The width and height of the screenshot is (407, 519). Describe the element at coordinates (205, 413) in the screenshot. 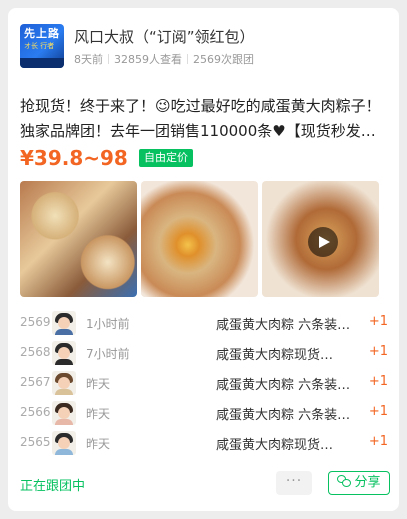

I see `order-row: 2566 昨天 咸蛋黄大肉粽 六条装… +1` at that location.